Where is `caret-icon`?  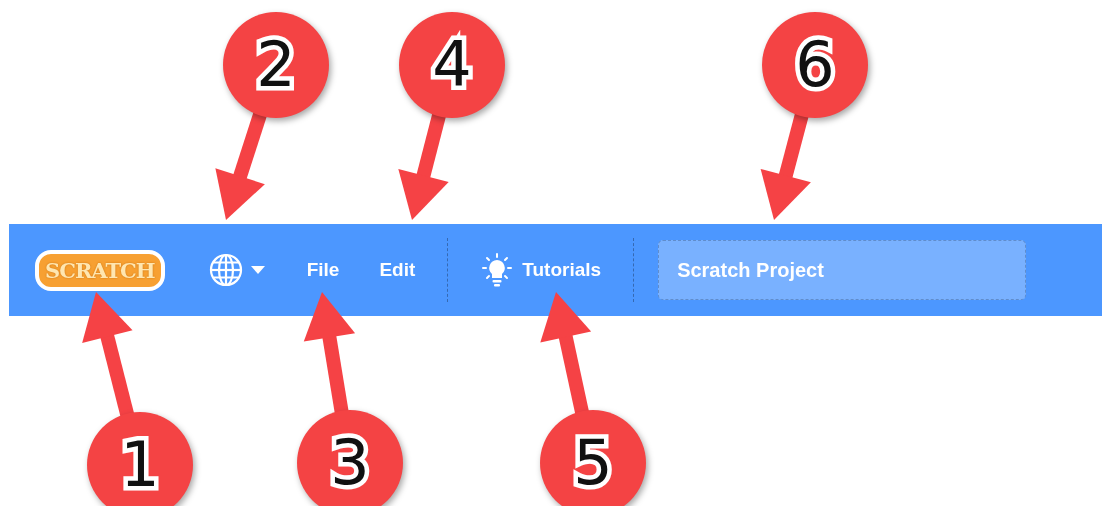
caret-icon is located at coordinates (257, 270).